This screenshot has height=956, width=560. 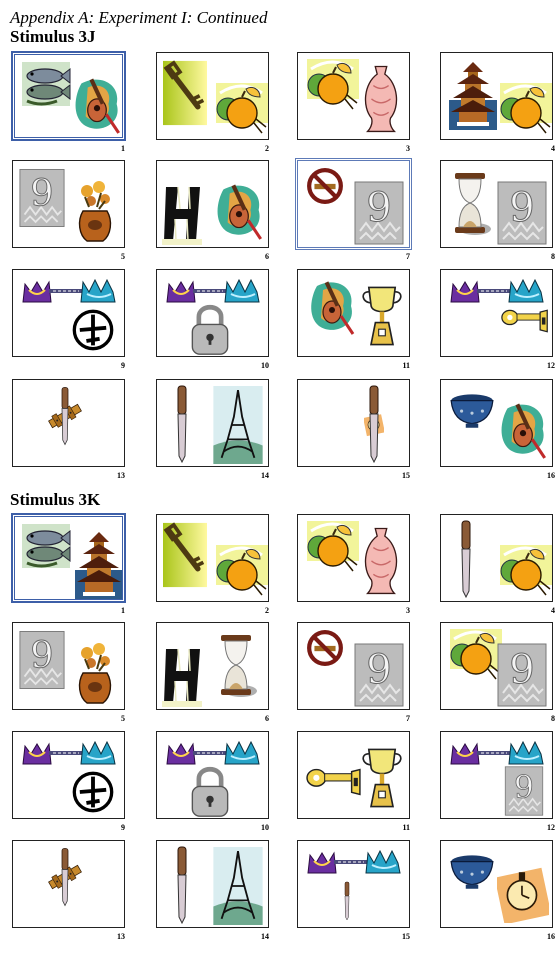 What do you see at coordinates (551, 827) in the screenshot?
I see `card-number: 12` at bounding box center [551, 827].